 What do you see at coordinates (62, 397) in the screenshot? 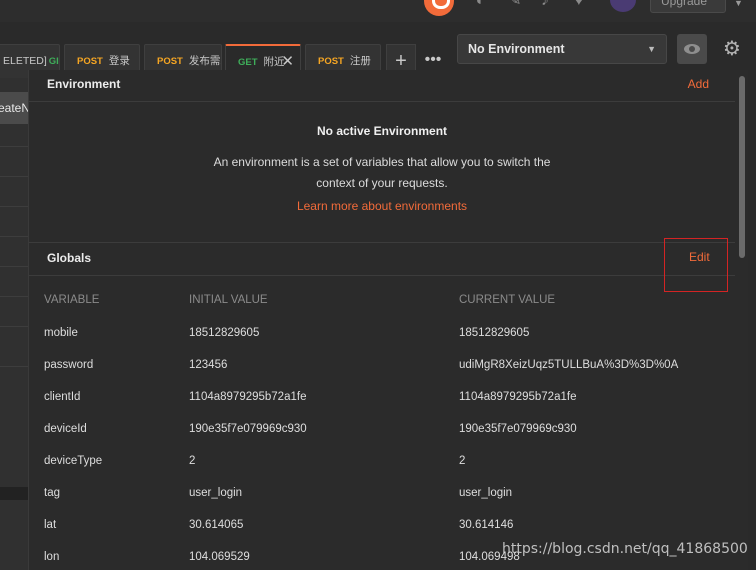
I see `variable-cell: clientId` at bounding box center [62, 397].